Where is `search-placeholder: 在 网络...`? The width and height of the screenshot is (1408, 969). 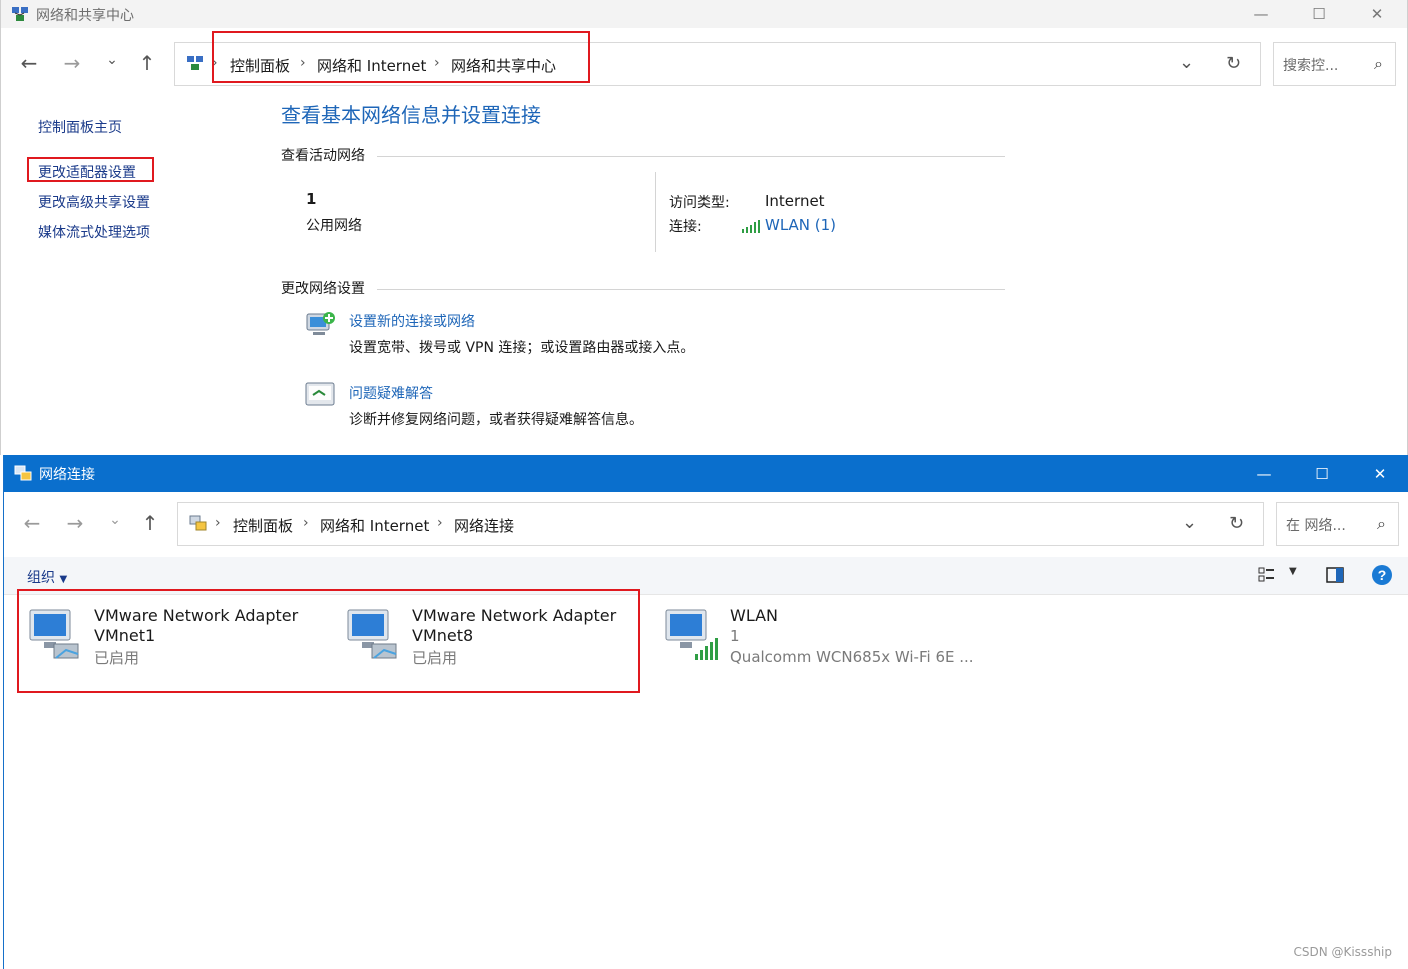 search-placeholder: 在 网络... is located at coordinates (1316, 526).